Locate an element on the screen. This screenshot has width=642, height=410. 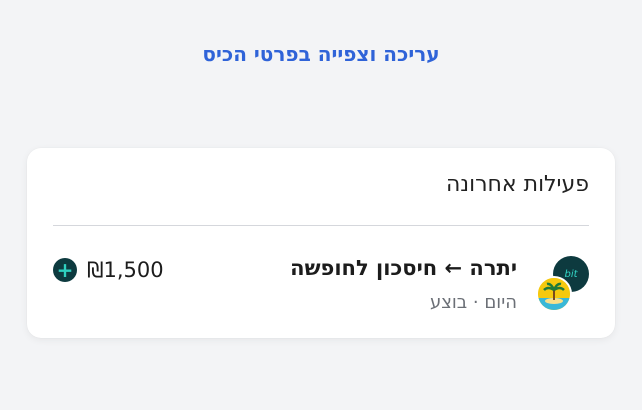
palm-tree-icon is located at coordinates (554, 294).